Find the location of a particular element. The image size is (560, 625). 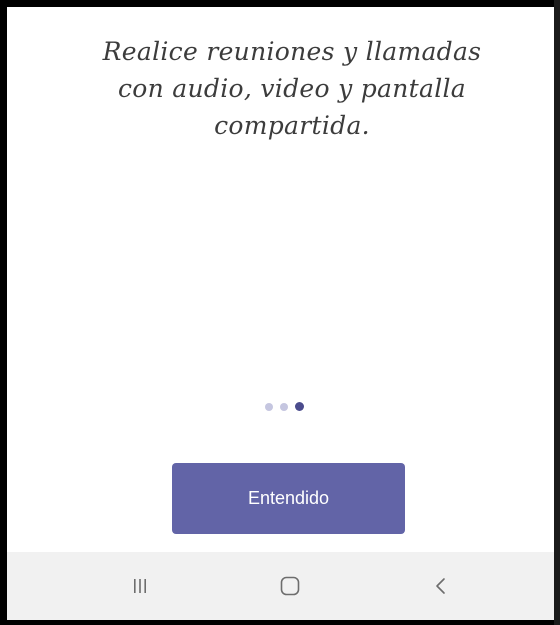

recents-button is located at coordinates (140, 586).